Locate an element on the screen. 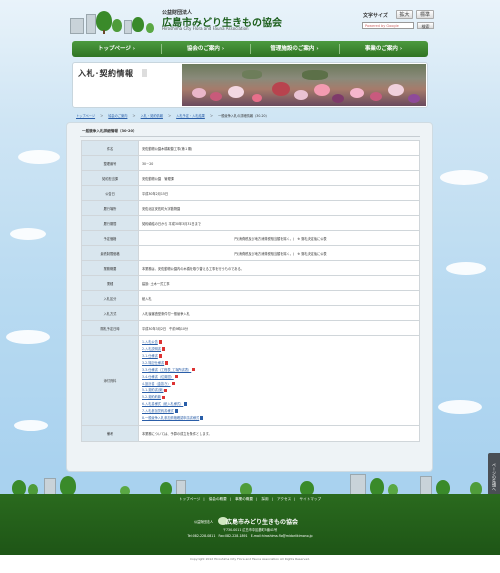  footer-link-about: 協会の概要 is located at coordinates (218, 499).